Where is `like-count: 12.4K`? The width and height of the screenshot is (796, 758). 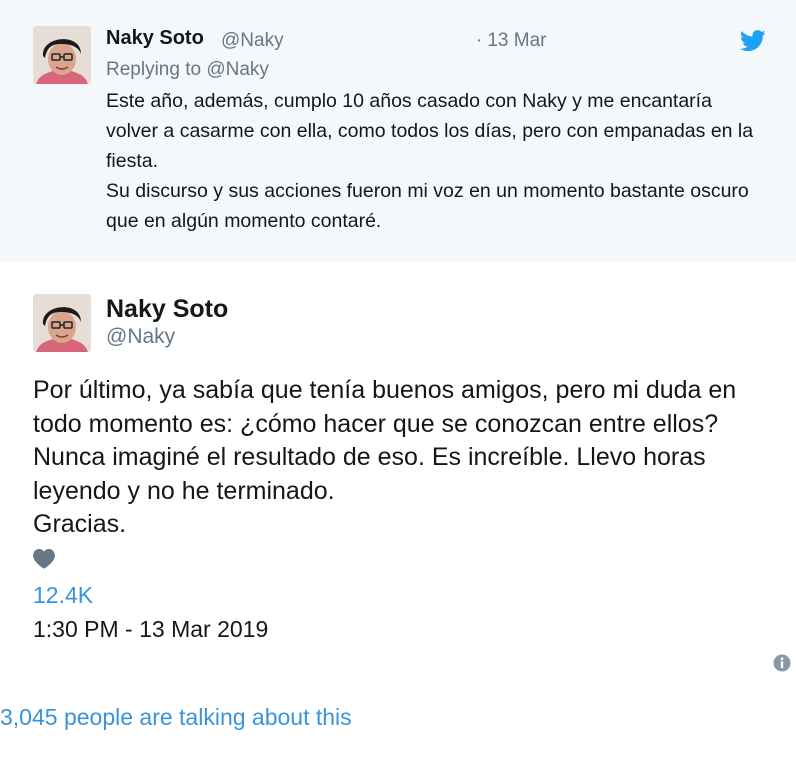 like-count: 12.4K is located at coordinates (63, 595).